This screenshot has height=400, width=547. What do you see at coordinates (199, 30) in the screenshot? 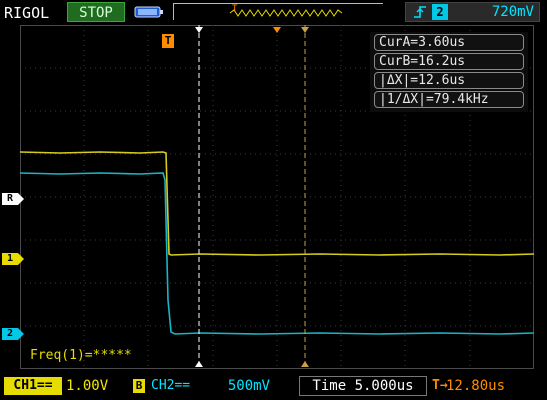
I see `cursor-a-head-icon` at bounding box center [199, 30].